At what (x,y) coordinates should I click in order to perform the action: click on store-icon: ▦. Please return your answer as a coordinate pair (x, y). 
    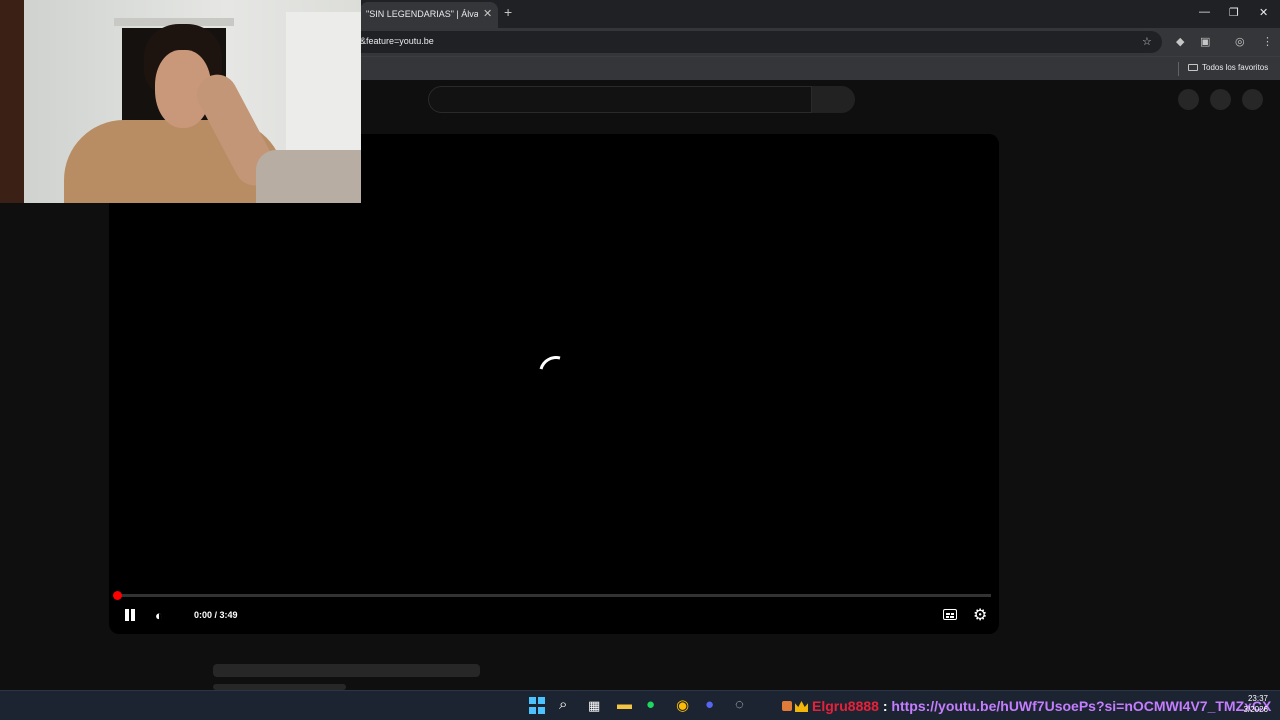
    Looking at the image, I should click on (594, 706).